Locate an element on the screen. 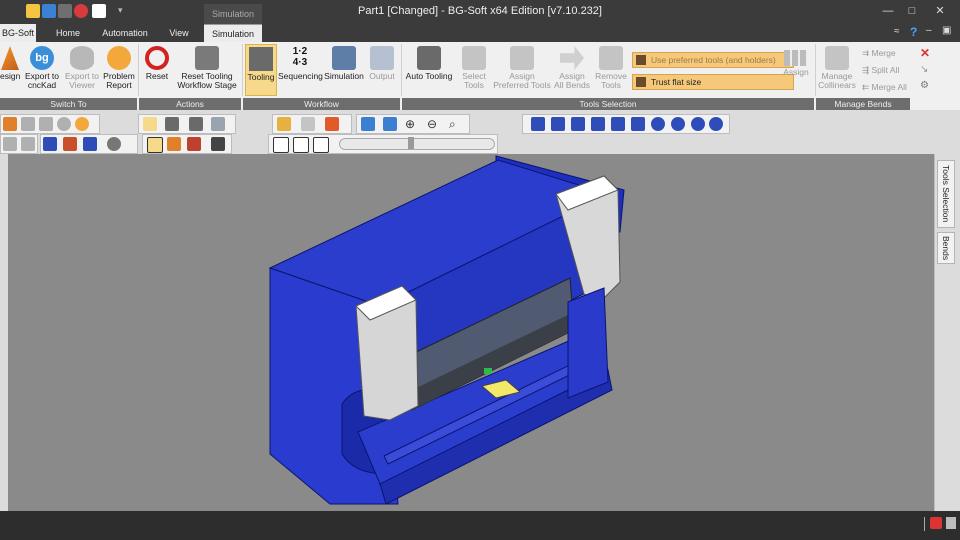 This screenshot has height=540, width=960. assign-all-bends-button: Assign All Bends is located at coordinates (572, 68).